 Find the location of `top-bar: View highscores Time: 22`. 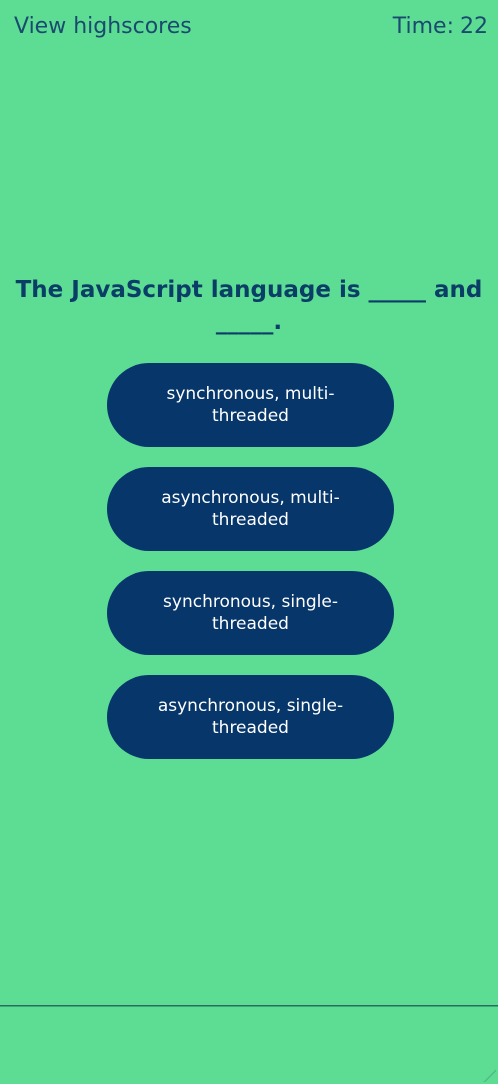

top-bar: View highscores Time: 22 is located at coordinates (251, 26).